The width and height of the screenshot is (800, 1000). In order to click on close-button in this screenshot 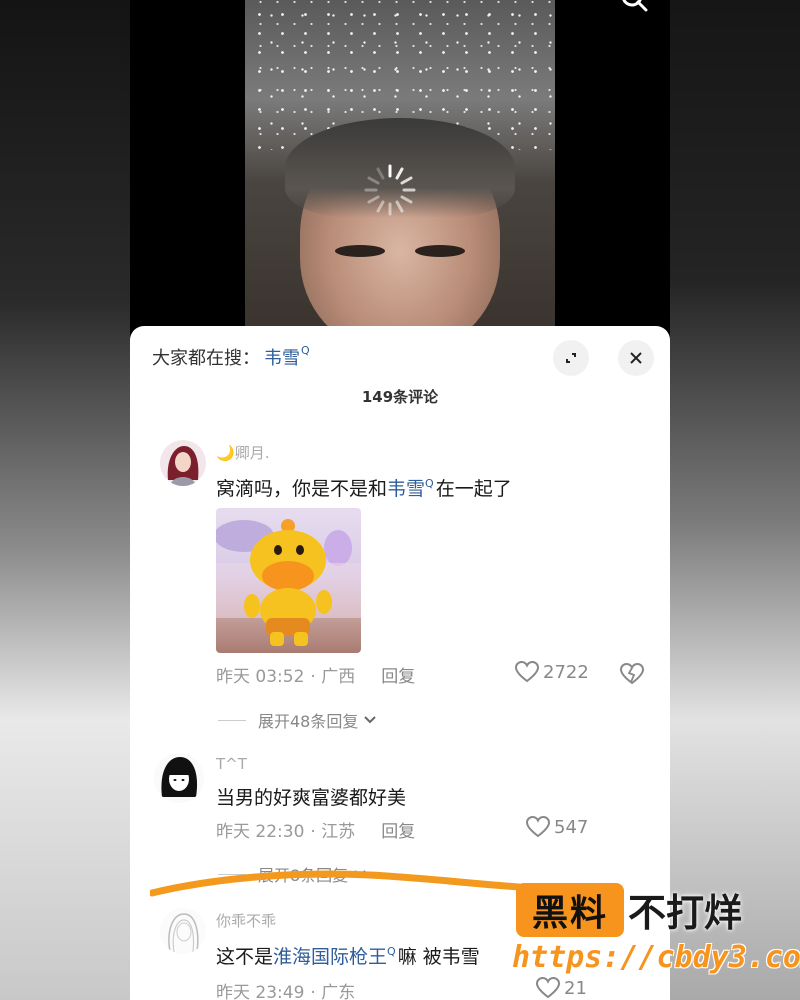, I will do `click(636, 358)`.